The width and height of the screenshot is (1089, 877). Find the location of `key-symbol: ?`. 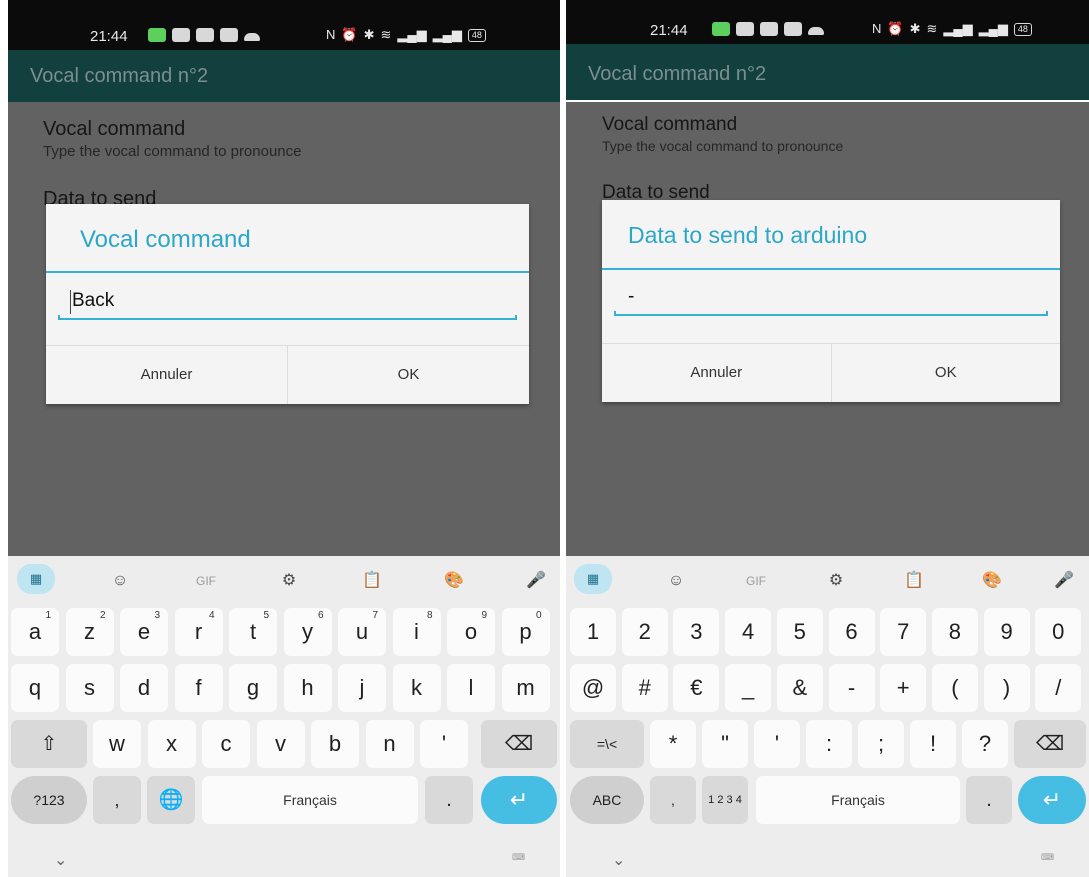

key-symbol: ? is located at coordinates (985, 744).